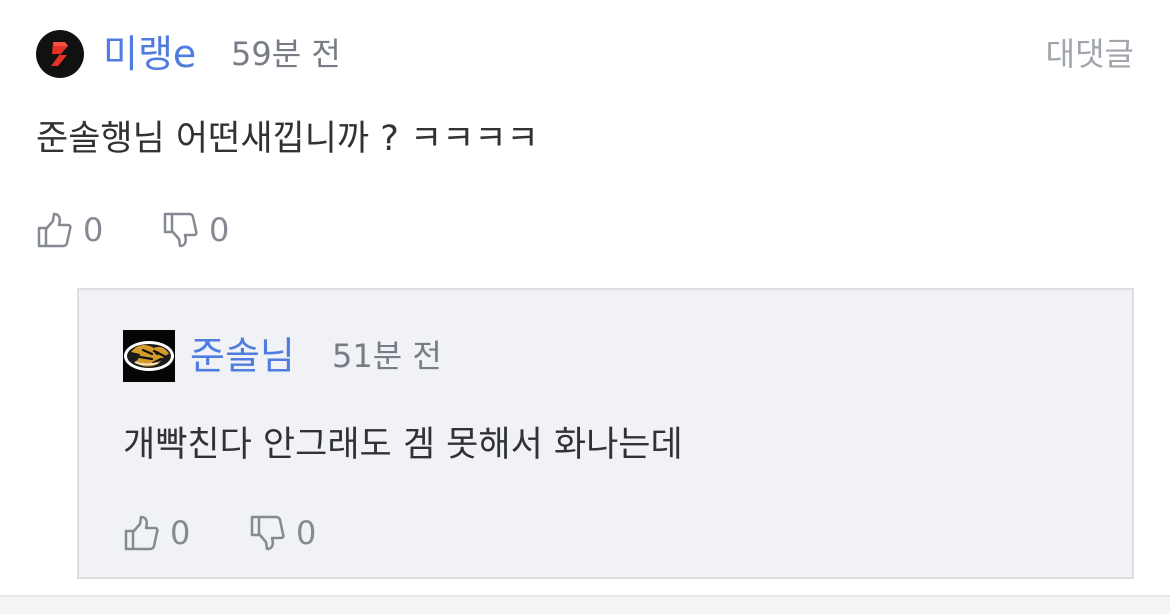 The width and height of the screenshot is (1170, 614). I want to click on reply-header: 준솔님 51분 전, so click(323, 355).